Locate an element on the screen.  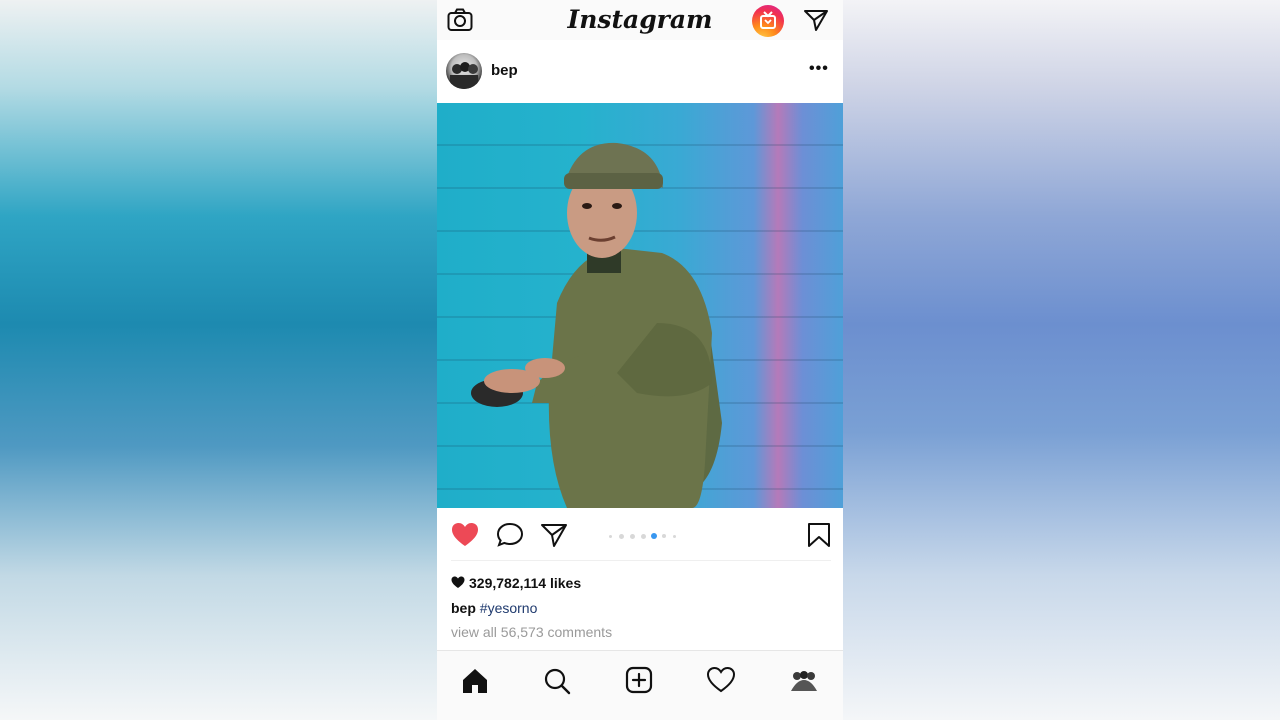
caption-username: bep is located at coordinates (463, 608).